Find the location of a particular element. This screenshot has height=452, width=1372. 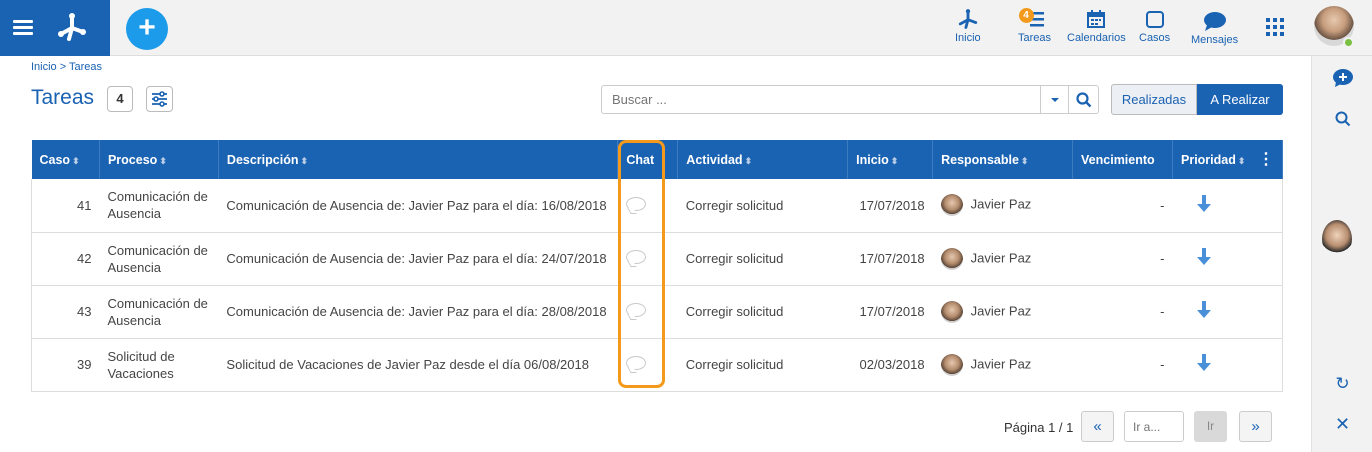

nav-label: Mensajes is located at coordinates (1215, 40).